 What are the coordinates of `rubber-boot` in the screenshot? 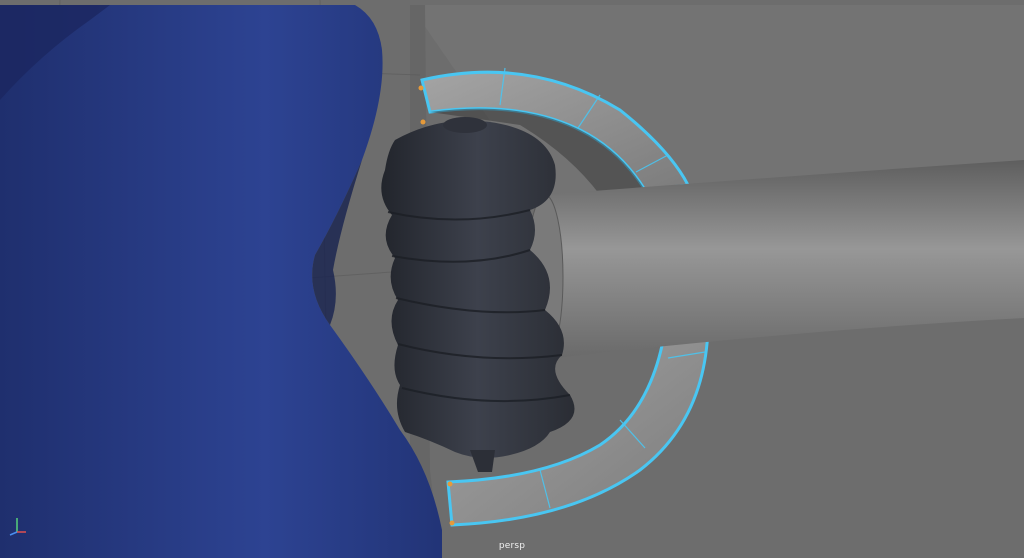 It's located at (478, 294).